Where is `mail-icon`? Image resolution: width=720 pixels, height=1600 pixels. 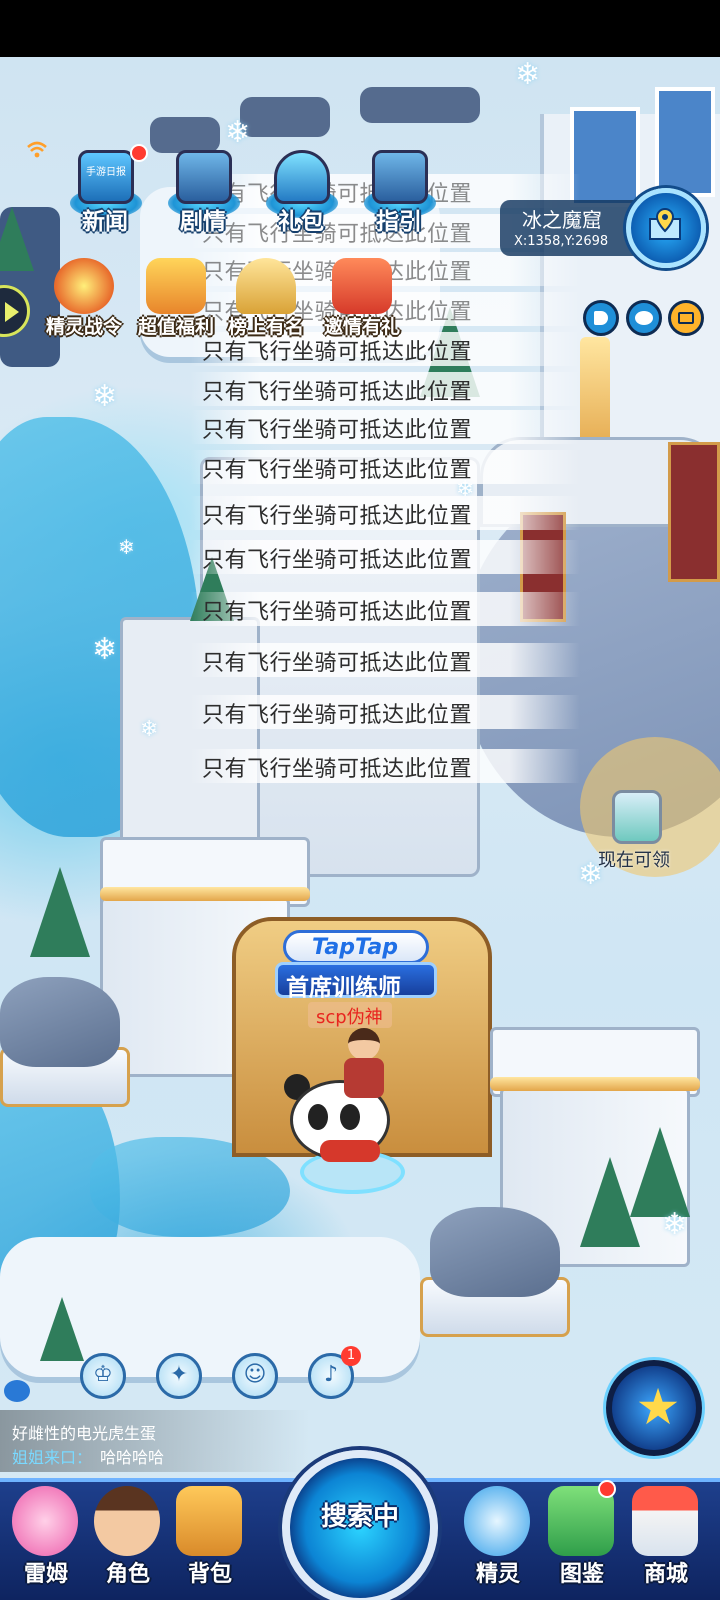 mail-icon is located at coordinates (686, 318).